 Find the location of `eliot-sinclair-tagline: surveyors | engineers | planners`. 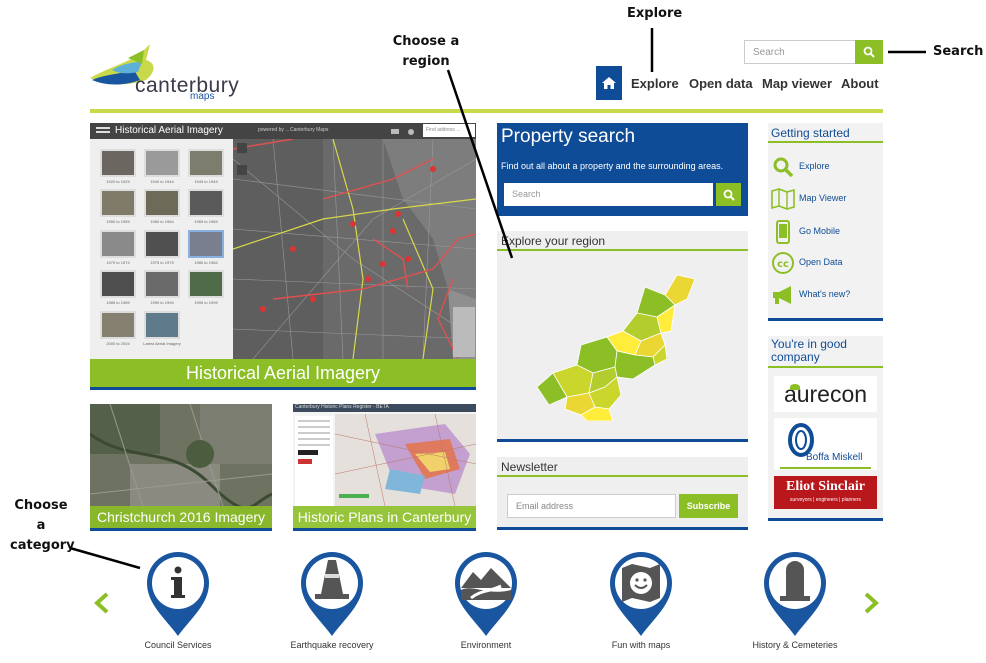

eliot-sinclair-tagline: surveyors | engineers | planners is located at coordinates (825, 500).